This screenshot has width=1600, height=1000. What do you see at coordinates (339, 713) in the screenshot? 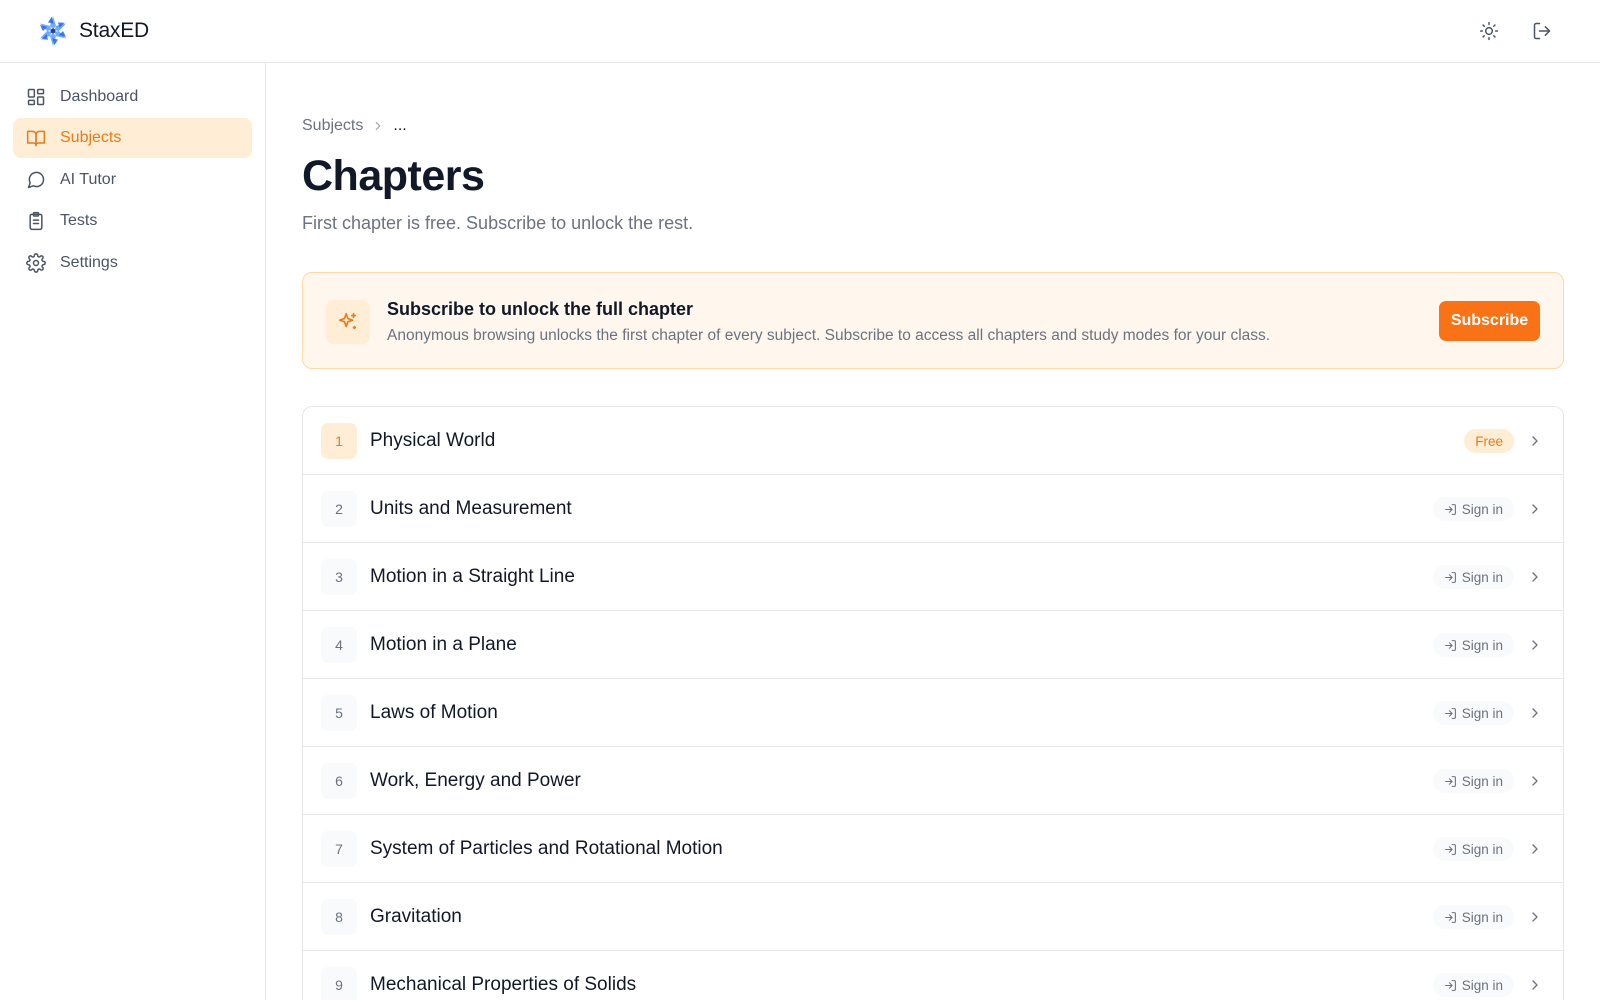
I see `chapter-number: 5` at bounding box center [339, 713].